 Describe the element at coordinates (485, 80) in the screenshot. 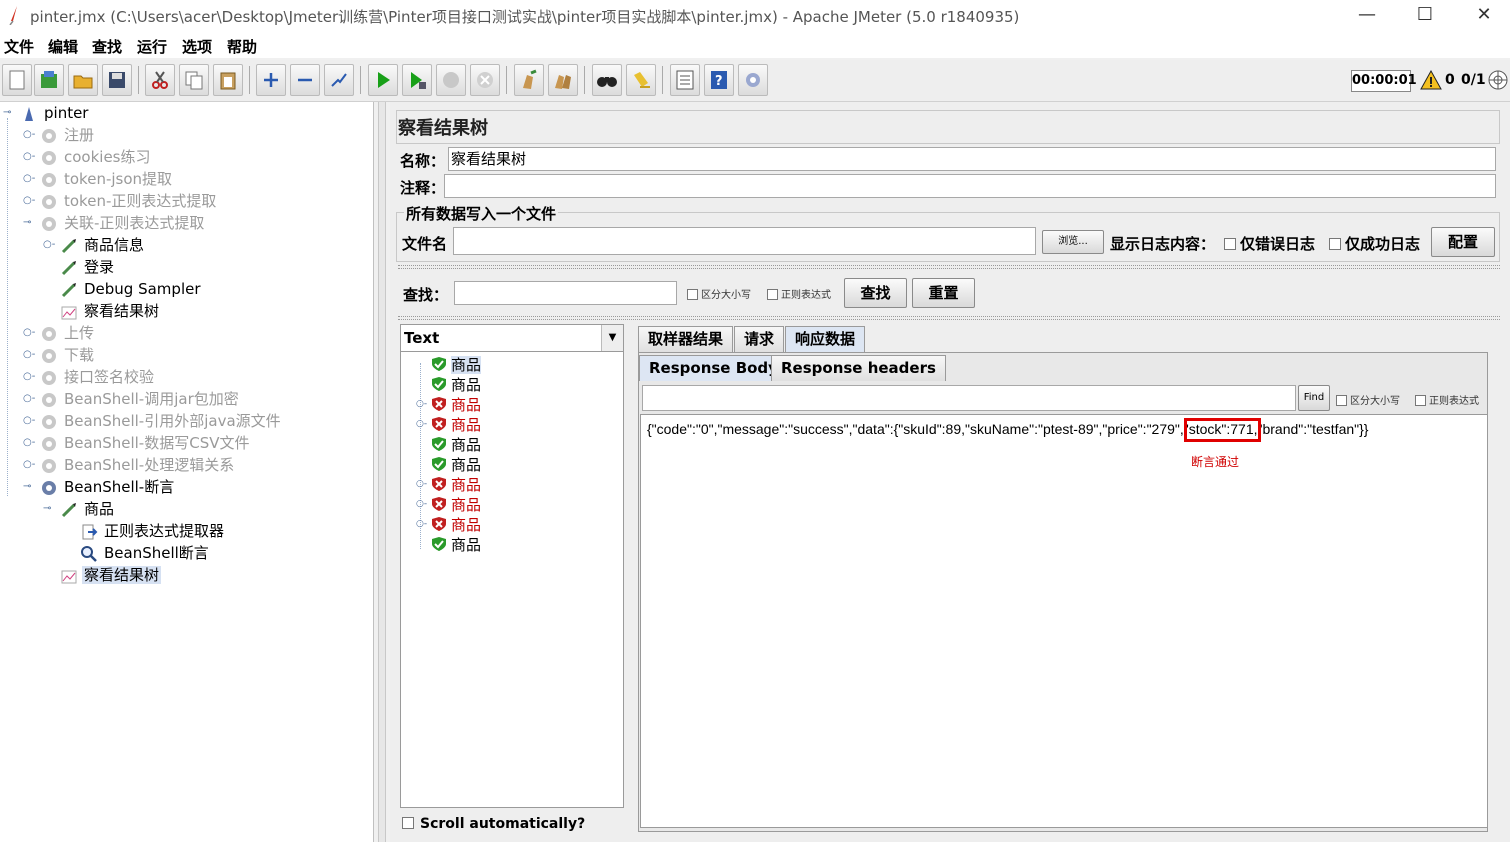

I see `shutdown-button` at that location.